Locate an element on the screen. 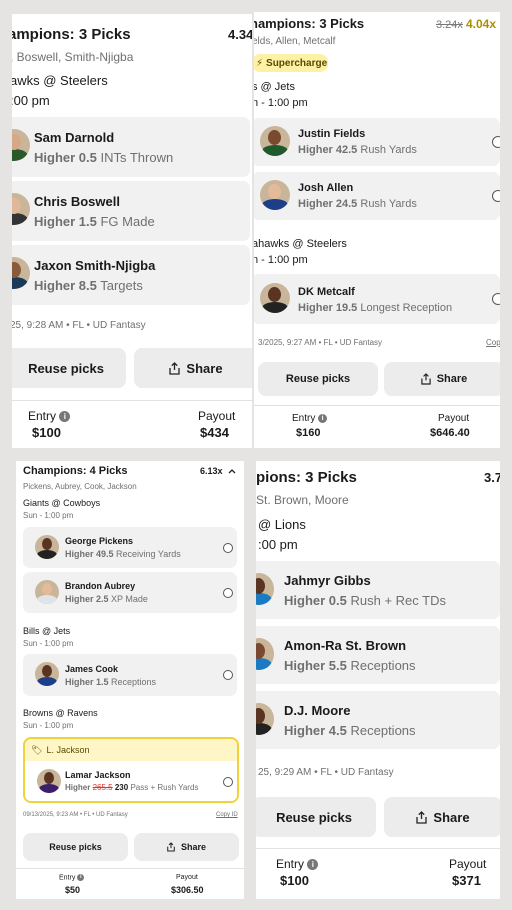 This screenshot has height=910, width=512. player-name: Lamar Jackson is located at coordinates (98, 775).